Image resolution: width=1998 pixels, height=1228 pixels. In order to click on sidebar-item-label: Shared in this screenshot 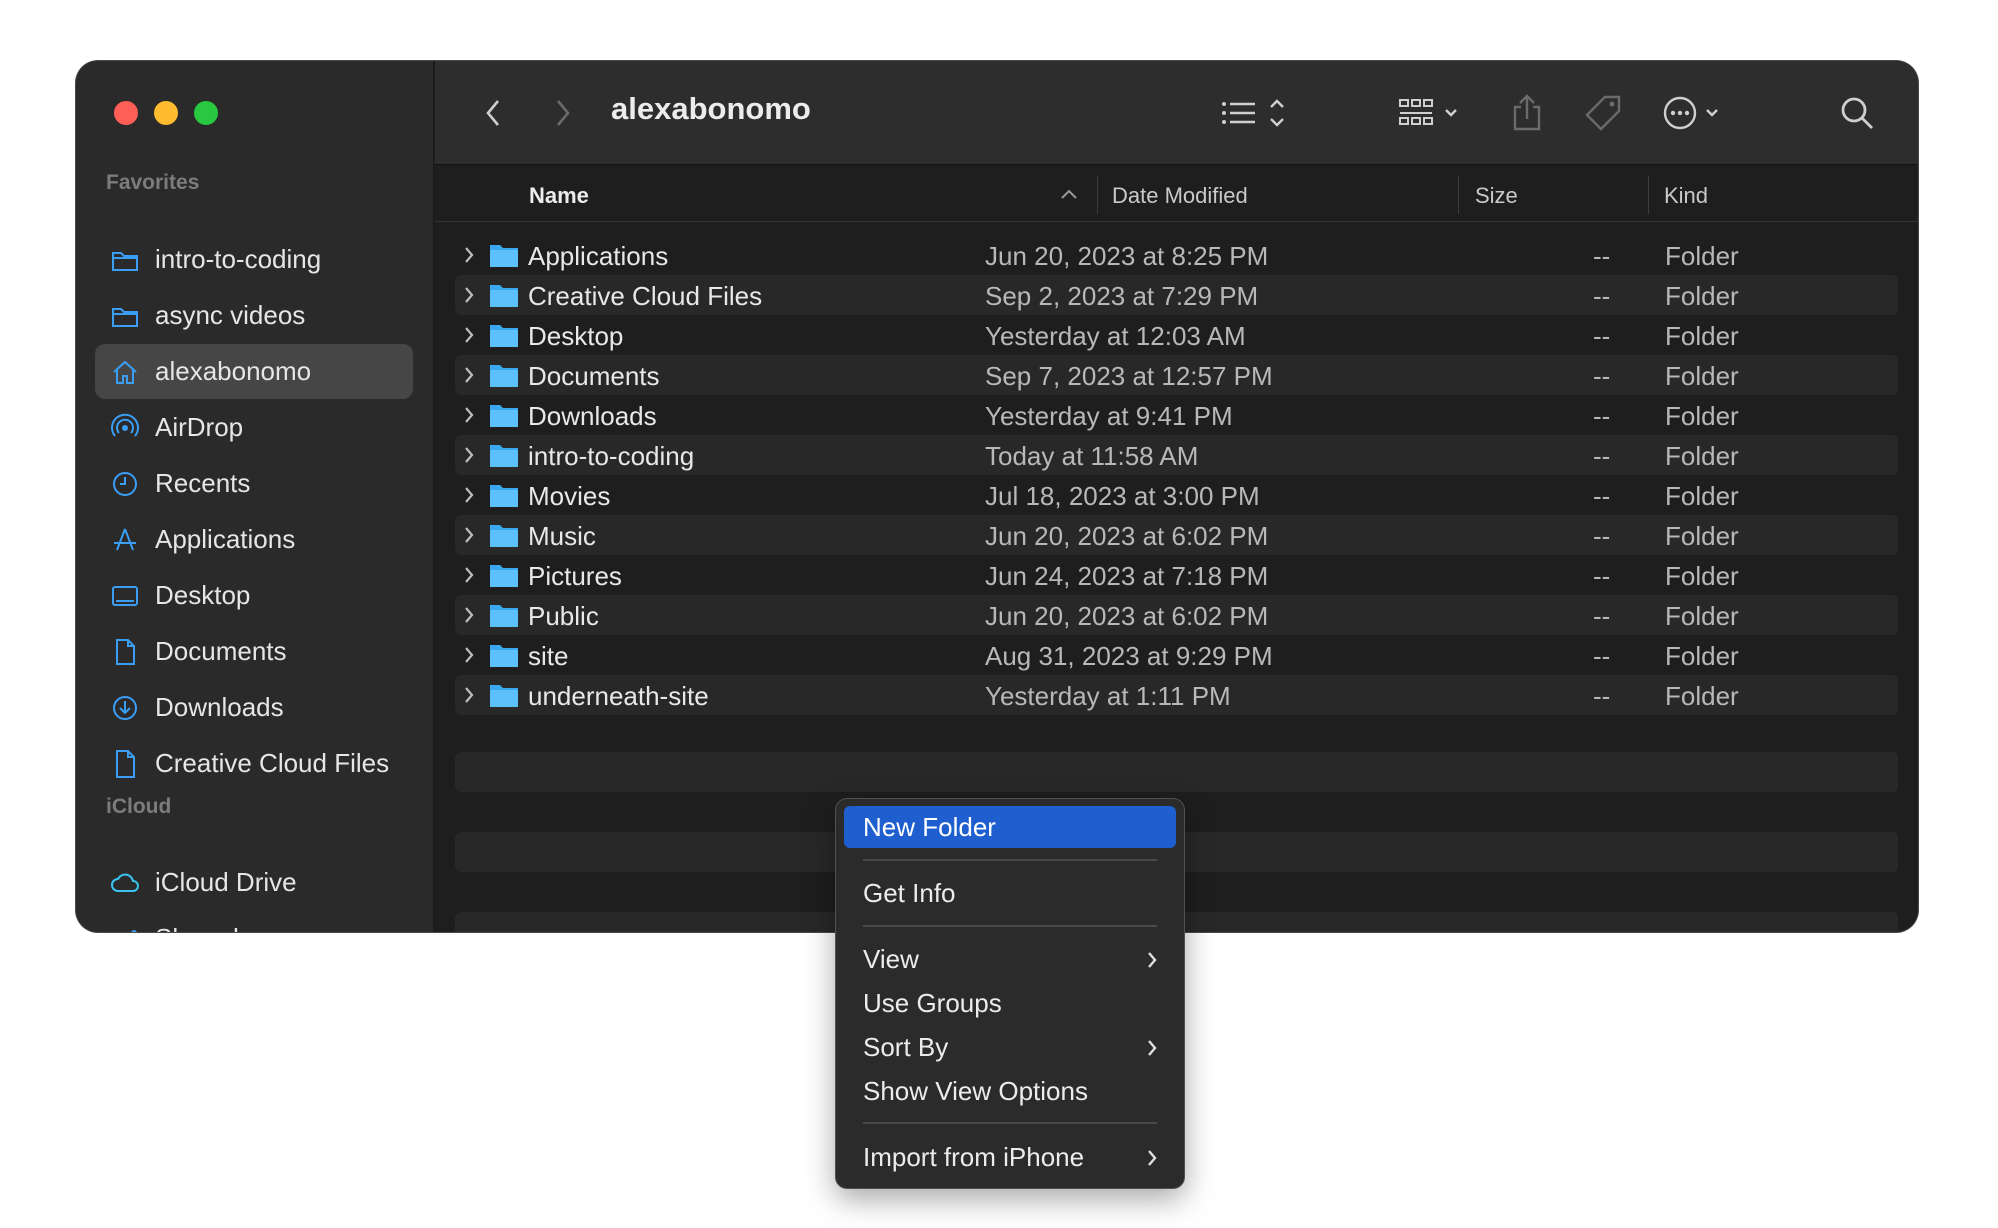, I will do `click(197, 927)`.